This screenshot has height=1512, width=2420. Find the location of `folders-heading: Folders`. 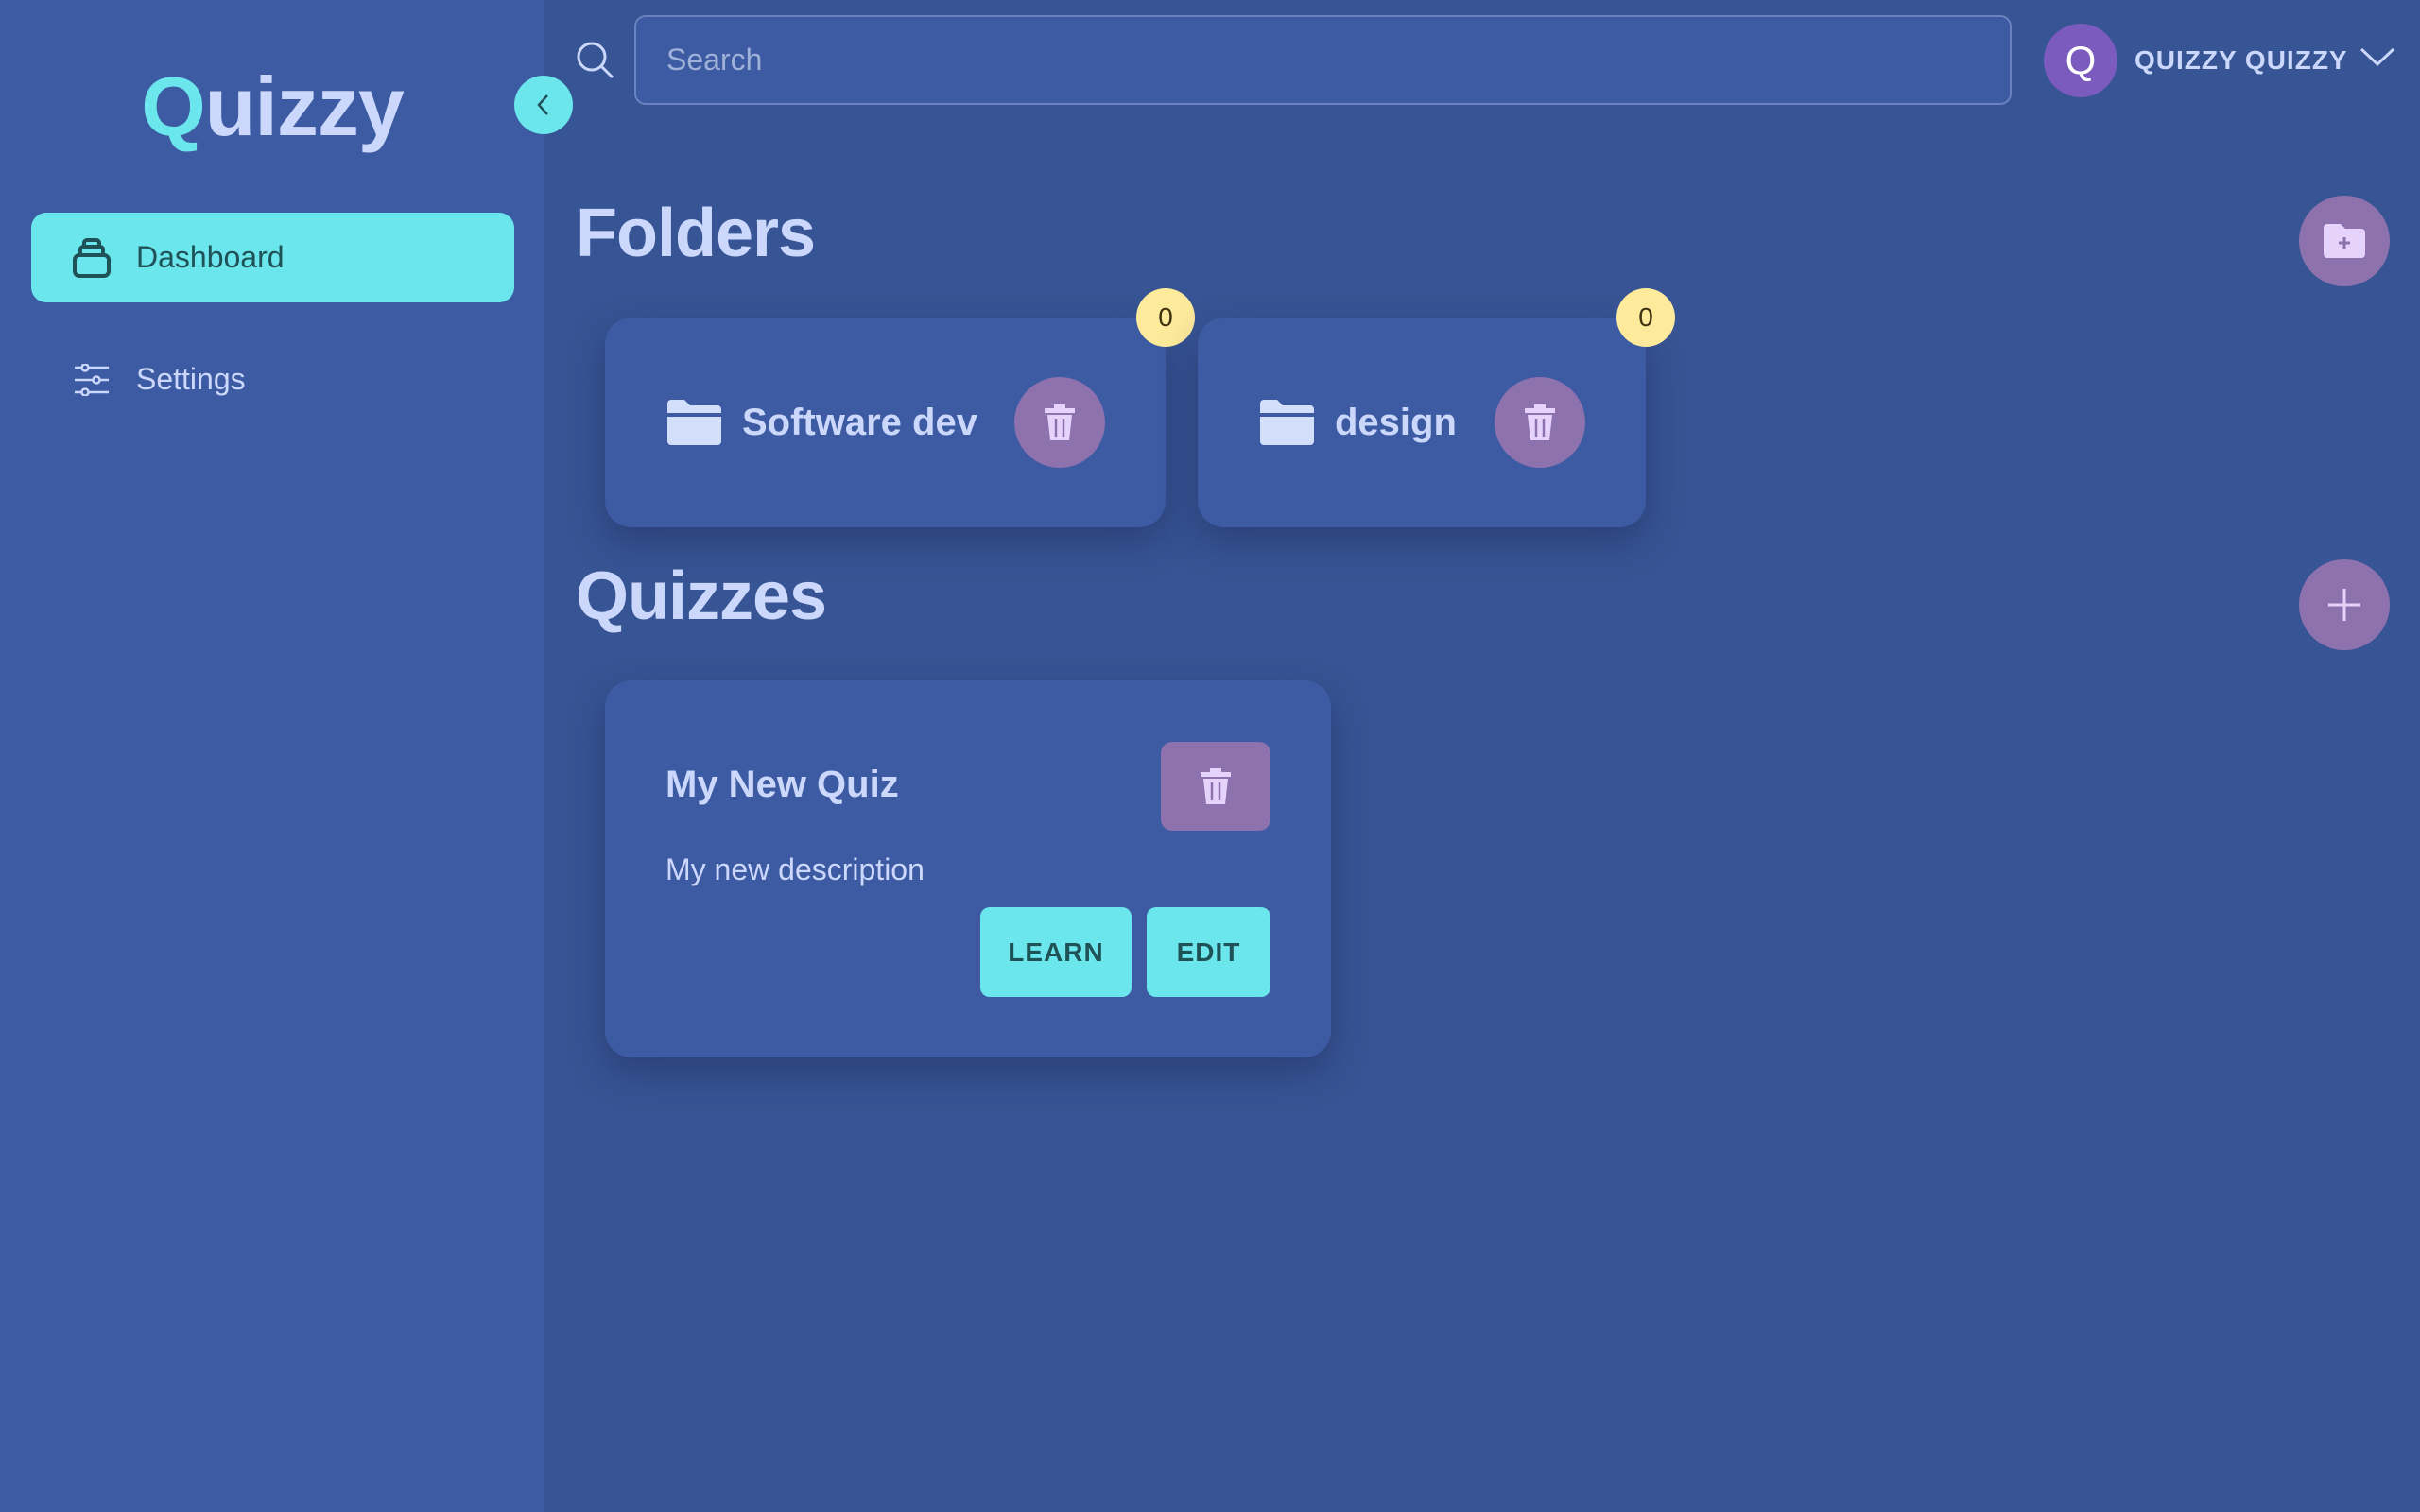

folders-heading: Folders is located at coordinates (696, 233).